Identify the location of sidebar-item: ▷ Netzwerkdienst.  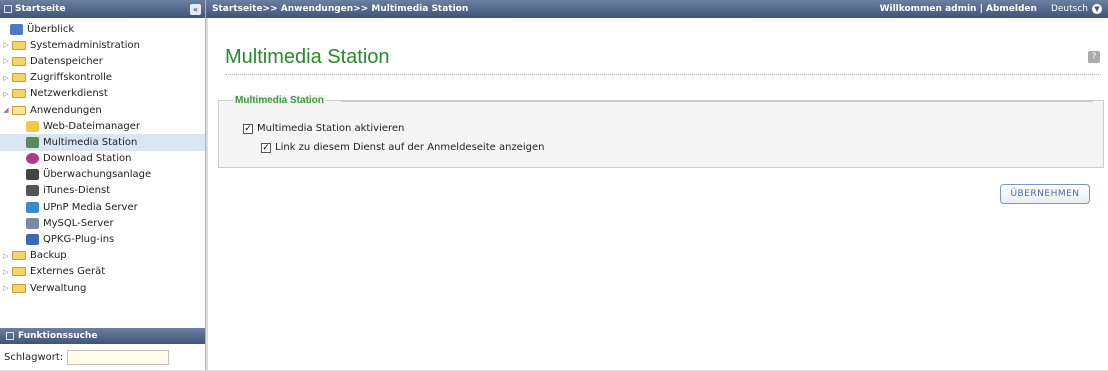
(102, 94).